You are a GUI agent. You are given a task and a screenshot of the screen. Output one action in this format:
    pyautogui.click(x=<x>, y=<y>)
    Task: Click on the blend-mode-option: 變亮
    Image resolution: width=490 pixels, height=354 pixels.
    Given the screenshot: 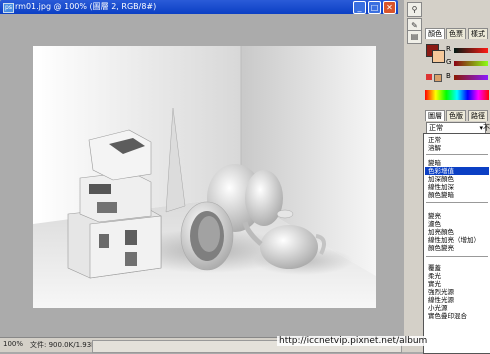 What is the action you would take?
    pyautogui.click(x=458, y=216)
    